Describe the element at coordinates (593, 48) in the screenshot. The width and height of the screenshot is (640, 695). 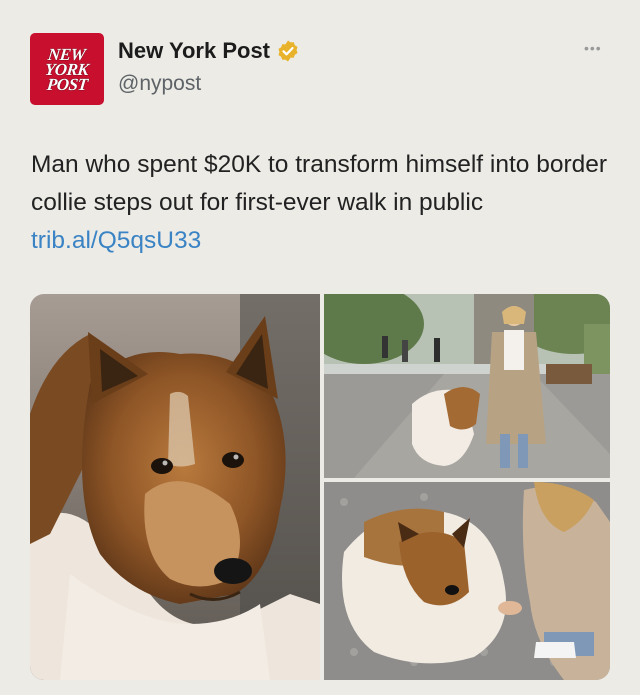
I see `more-horizontal-icon: •••` at that location.